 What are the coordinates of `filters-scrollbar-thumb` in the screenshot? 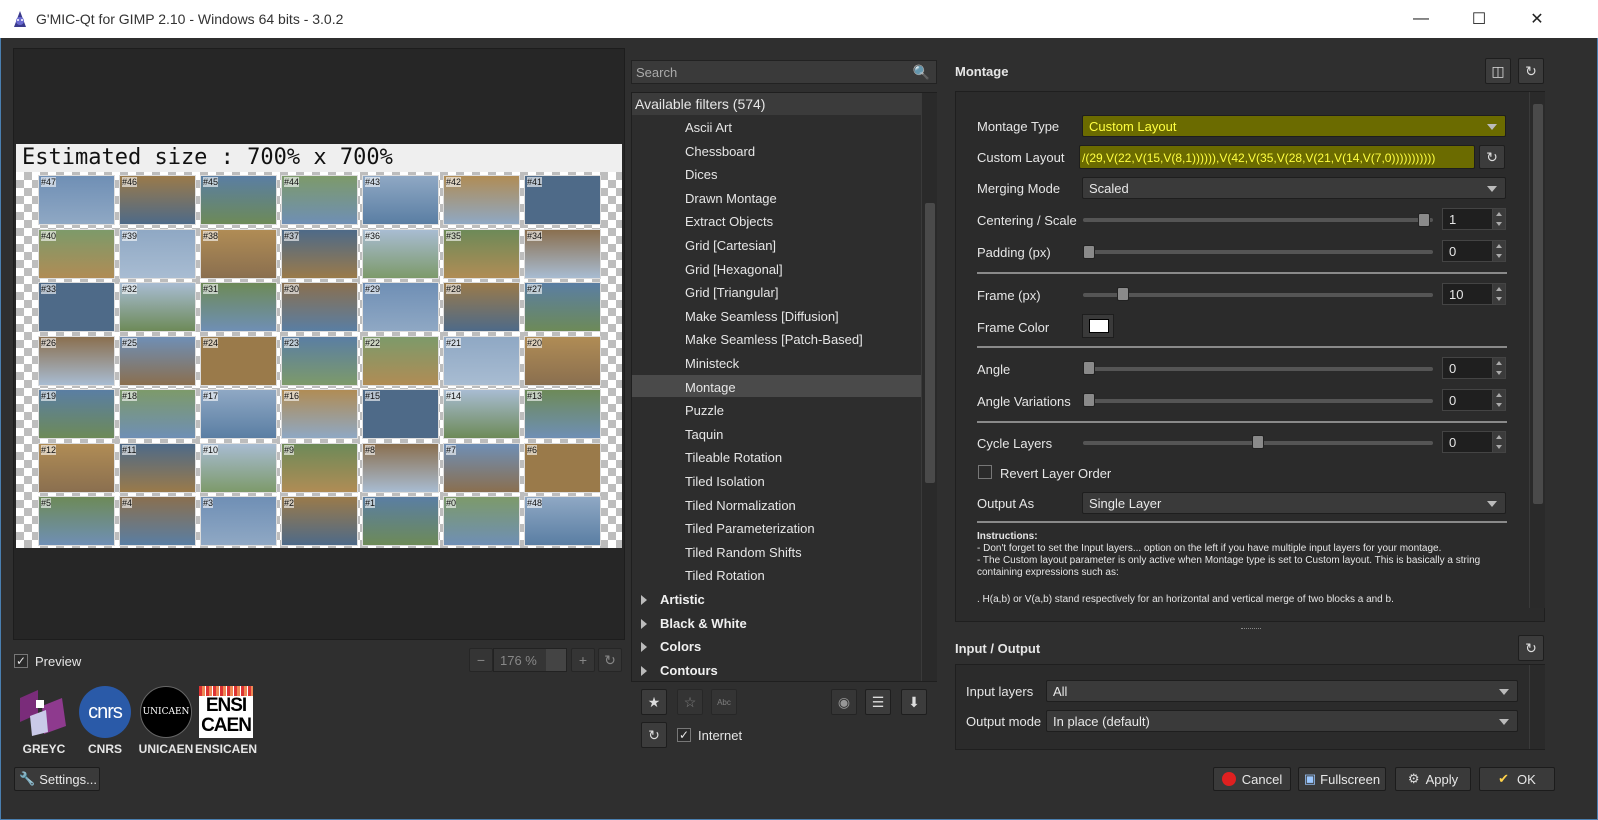 It's located at (930, 343).